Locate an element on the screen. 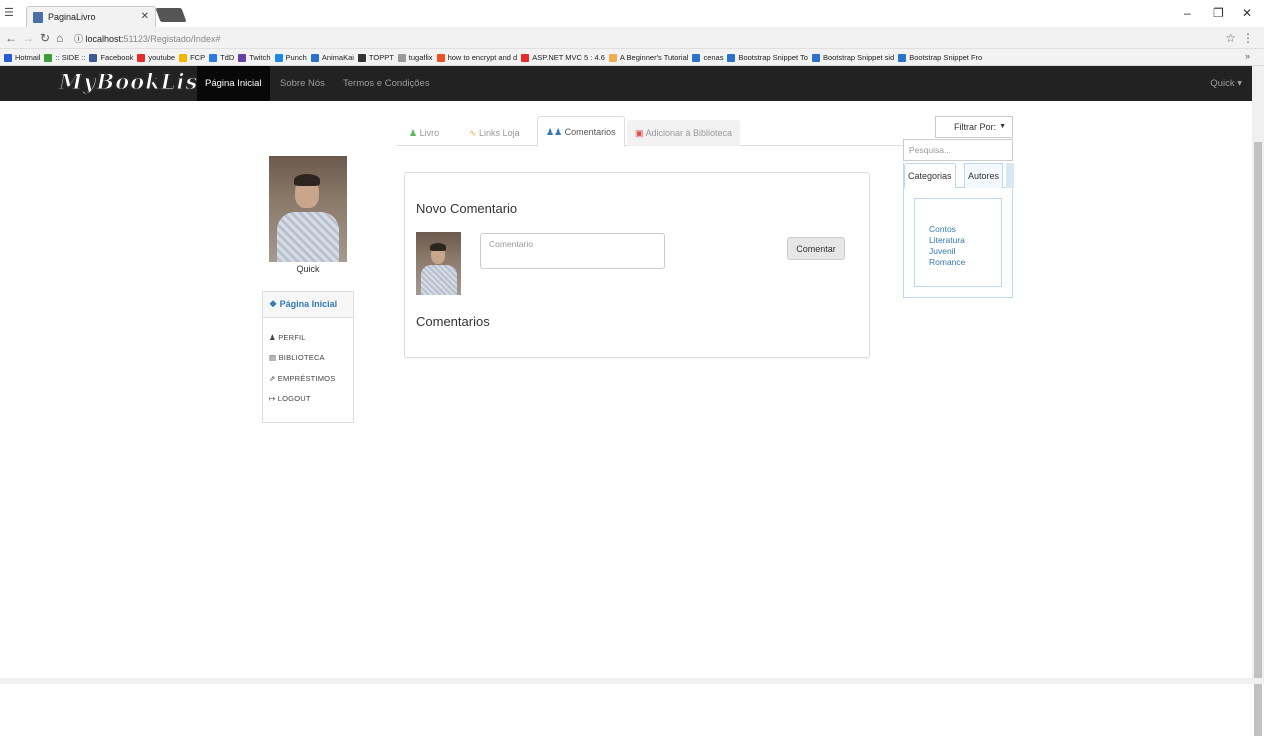 Image resolution: width=1264 pixels, height=736 pixels. restore-icon: ❐ is located at coordinates (1218, 13).